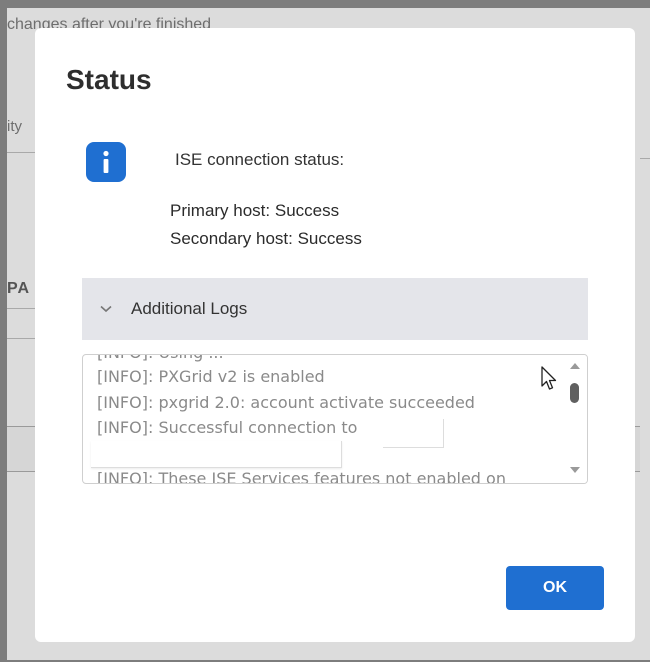  I want to click on scrollbar-thumb, so click(574, 393).